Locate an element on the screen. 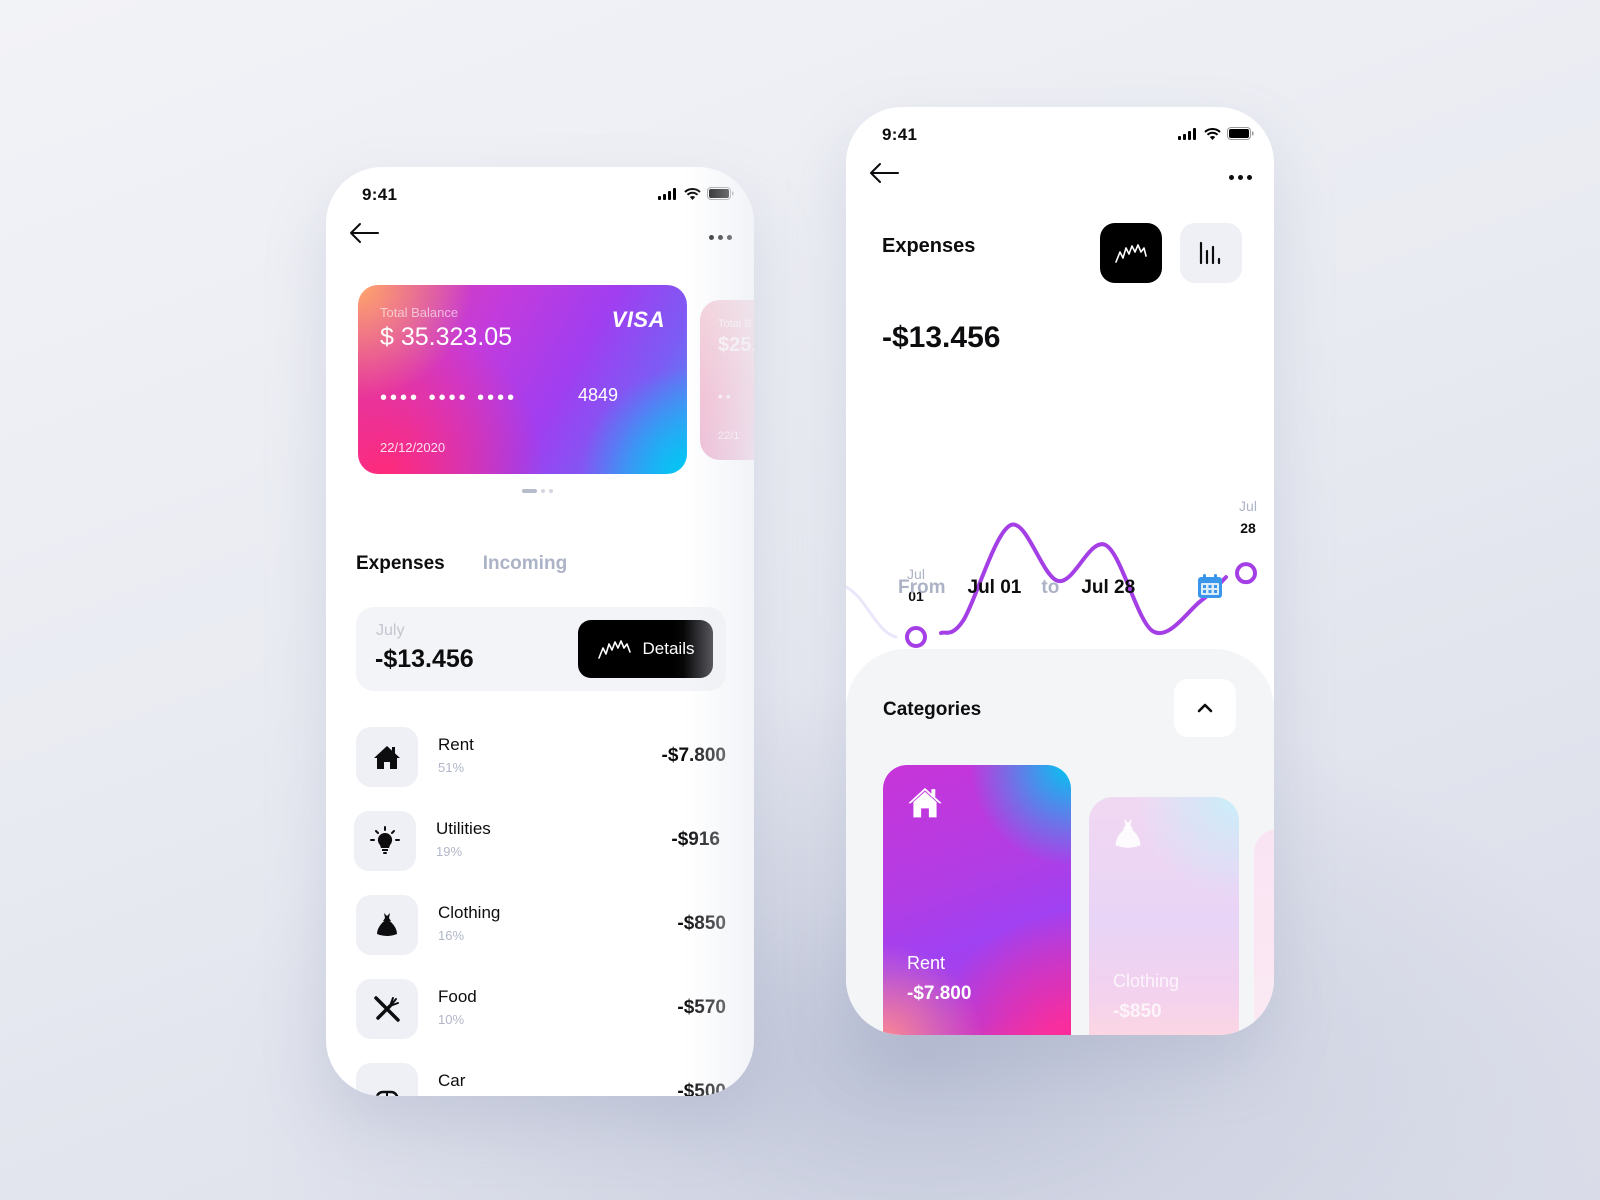  car-icon is located at coordinates (387, 1093).